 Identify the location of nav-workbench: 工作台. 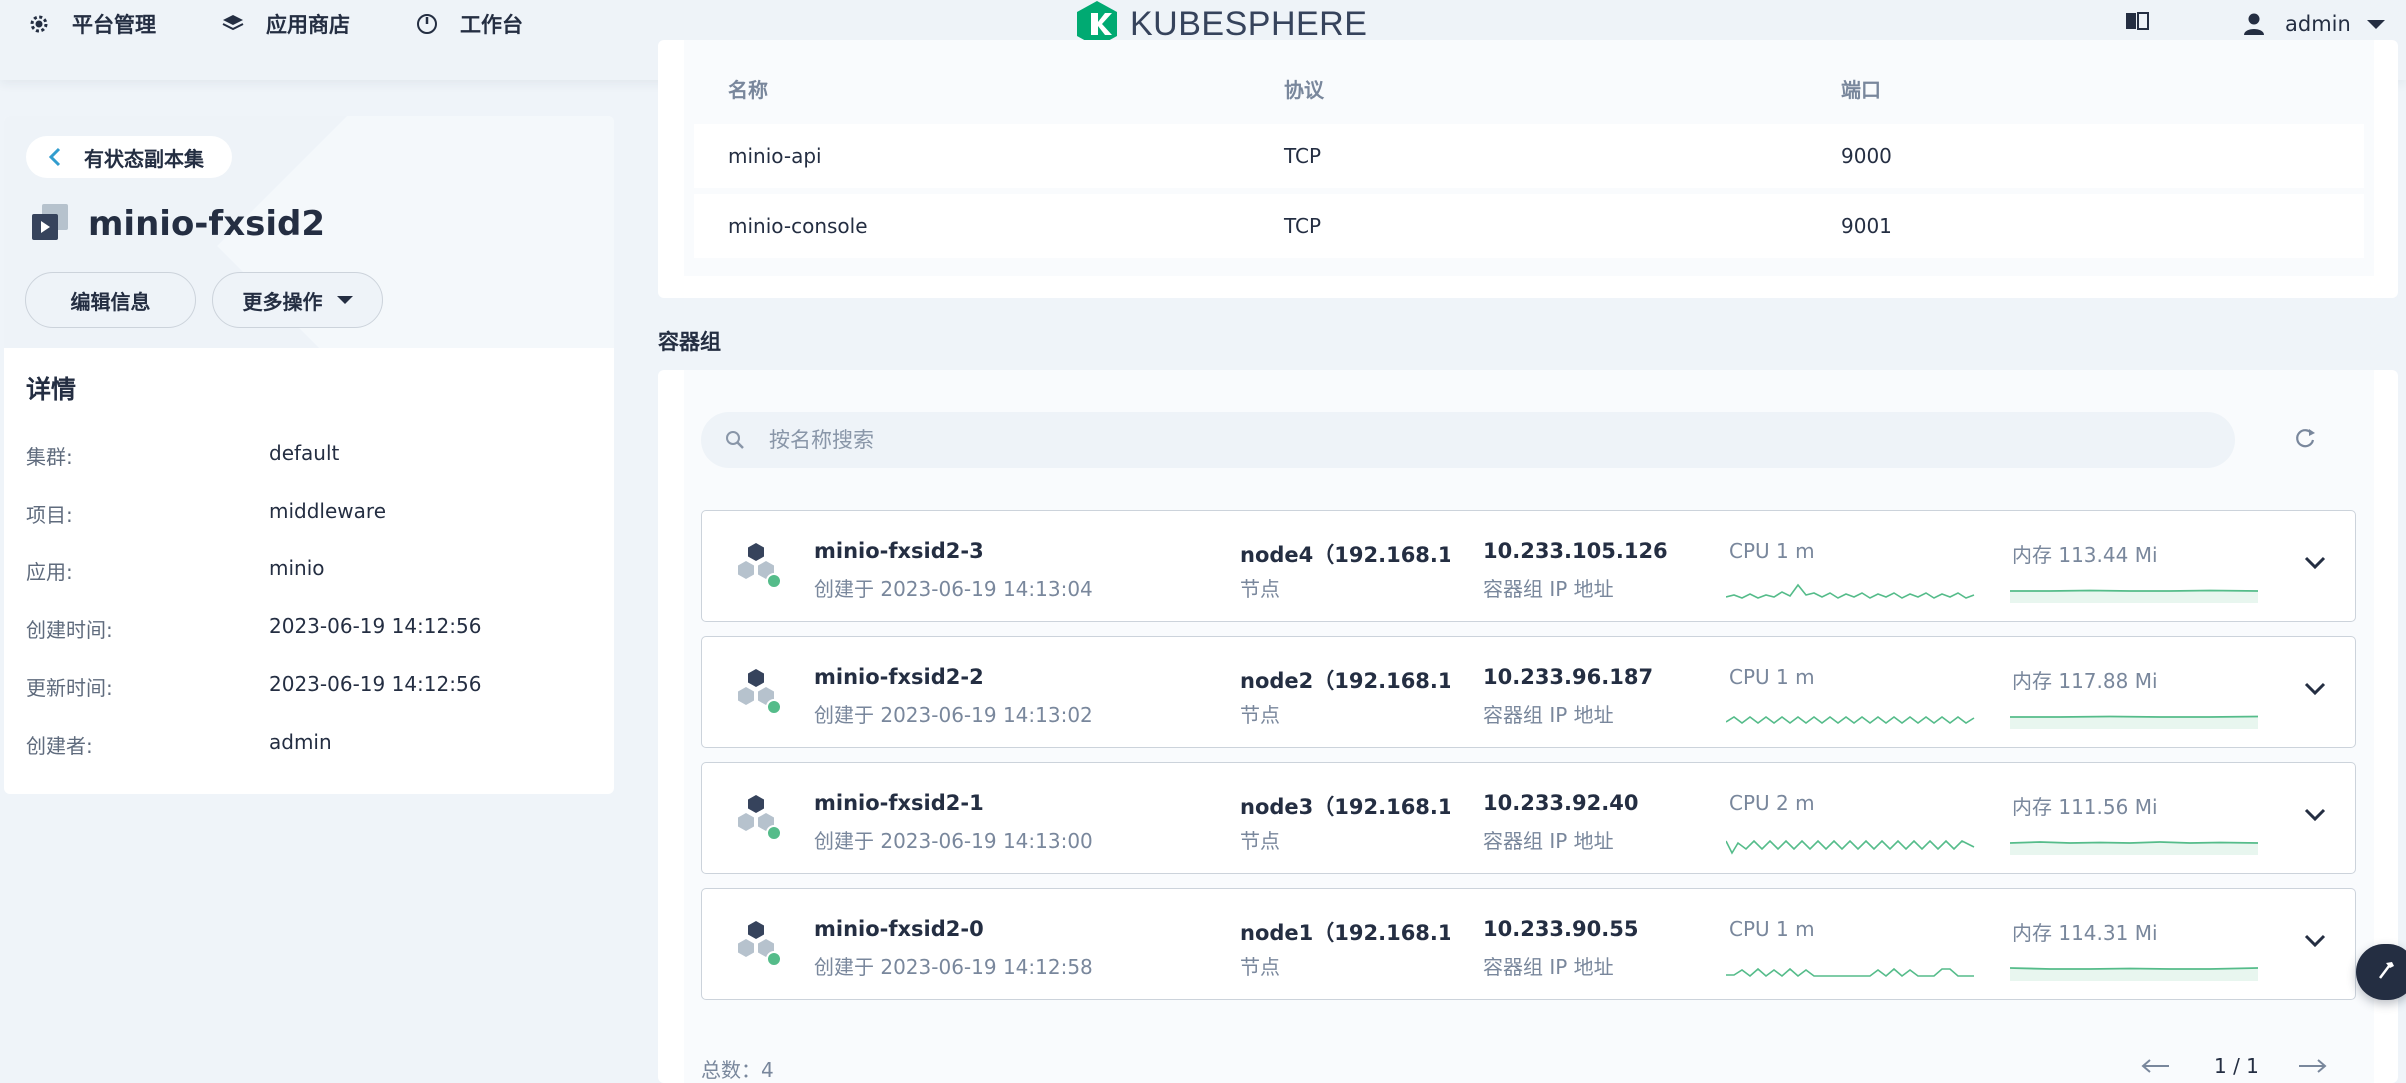
(468, 24).